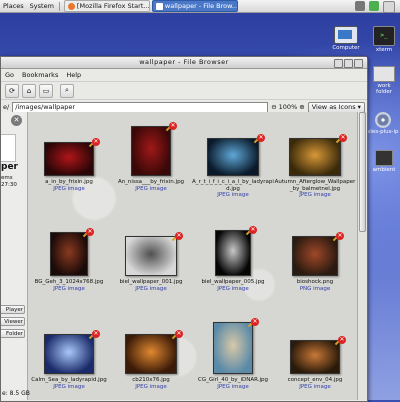 The image size is (400, 402). What do you see at coordinates (71, 6) in the screenshot?
I see `firefox-icon` at bounding box center [71, 6].